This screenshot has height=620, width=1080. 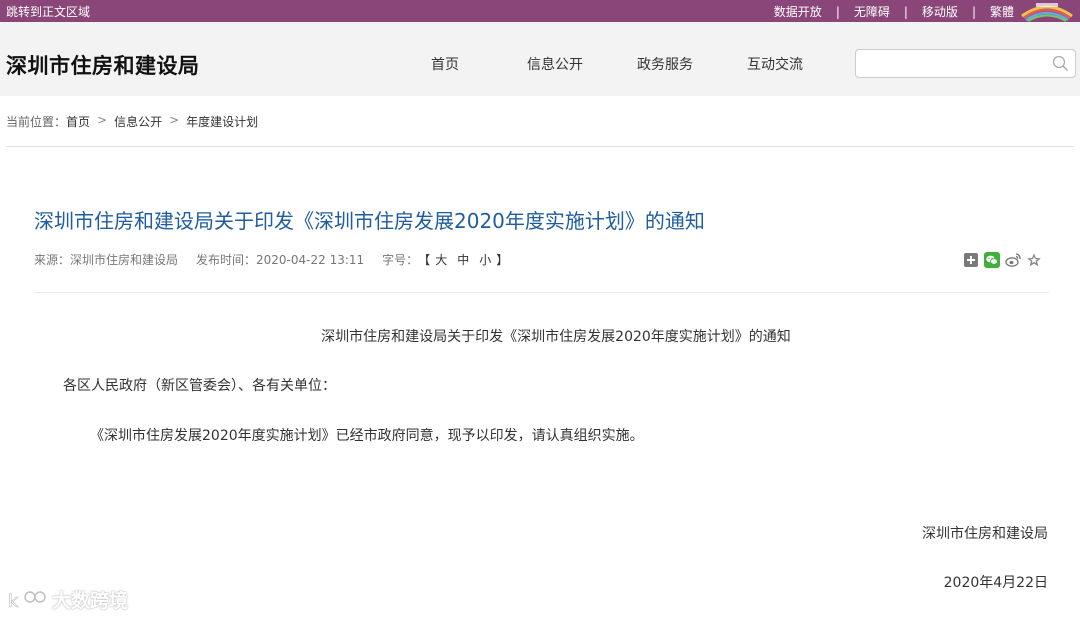 I want to click on traditional-chinese-link: 繁體, so click(x=1002, y=11).